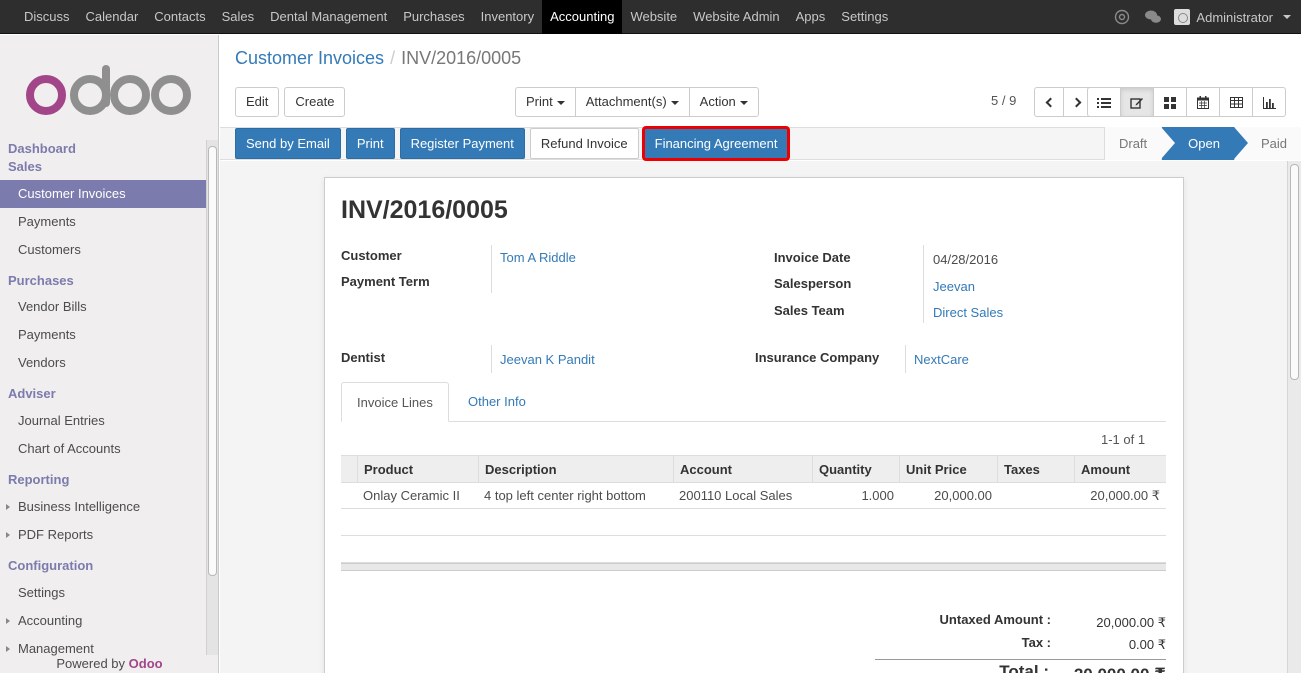 This screenshot has height=673, width=1301. I want to click on menu-apps: Apps, so click(811, 17).